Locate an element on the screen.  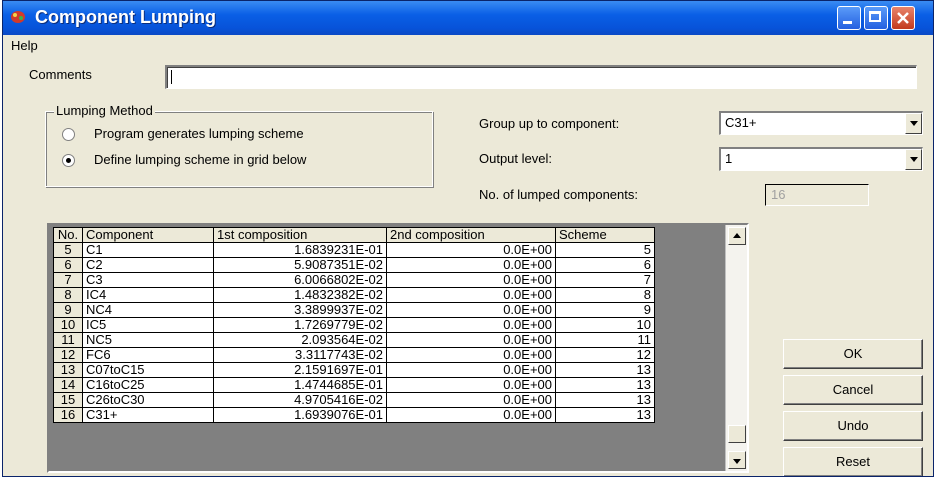
cell-component: C07toC15 is located at coordinates (148, 370).